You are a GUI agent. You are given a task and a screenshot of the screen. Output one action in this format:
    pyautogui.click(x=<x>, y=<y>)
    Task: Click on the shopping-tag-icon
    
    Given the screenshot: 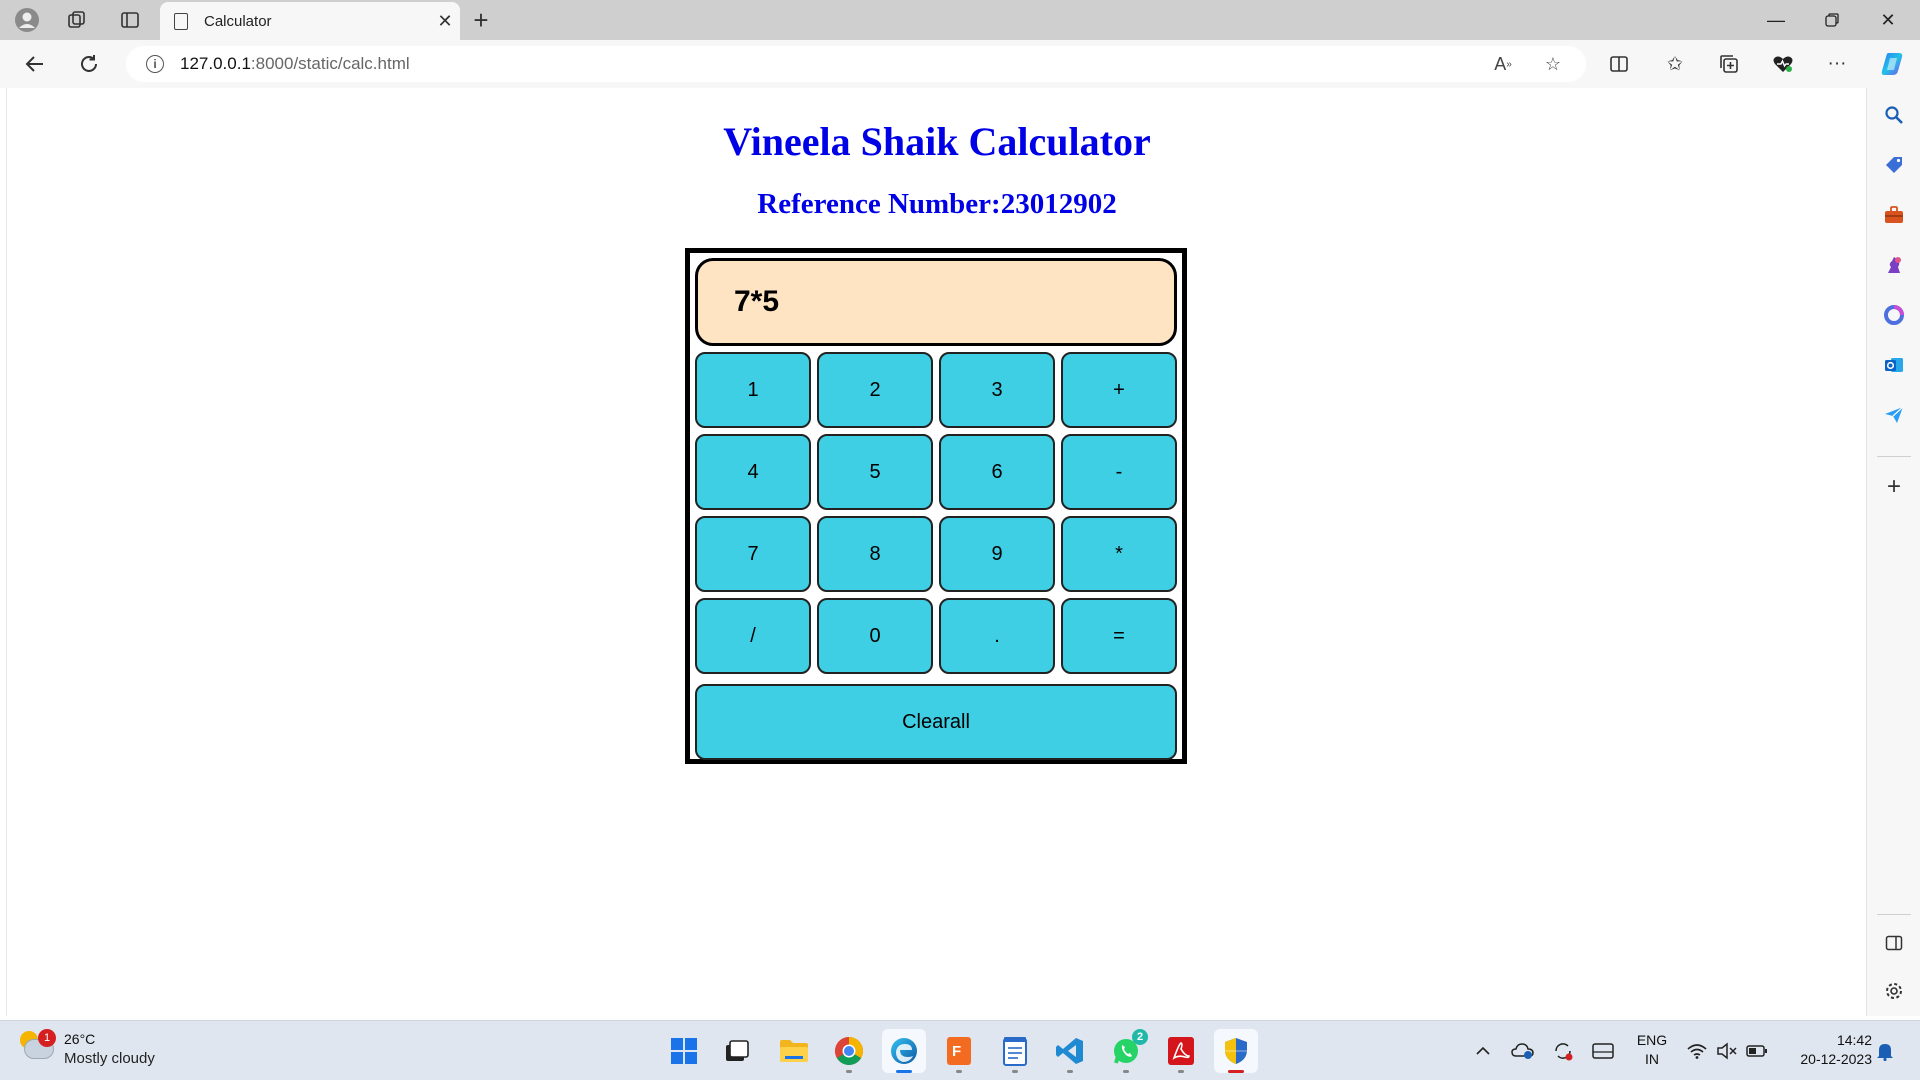 What is the action you would take?
    pyautogui.click(x=1894, y=165)
    